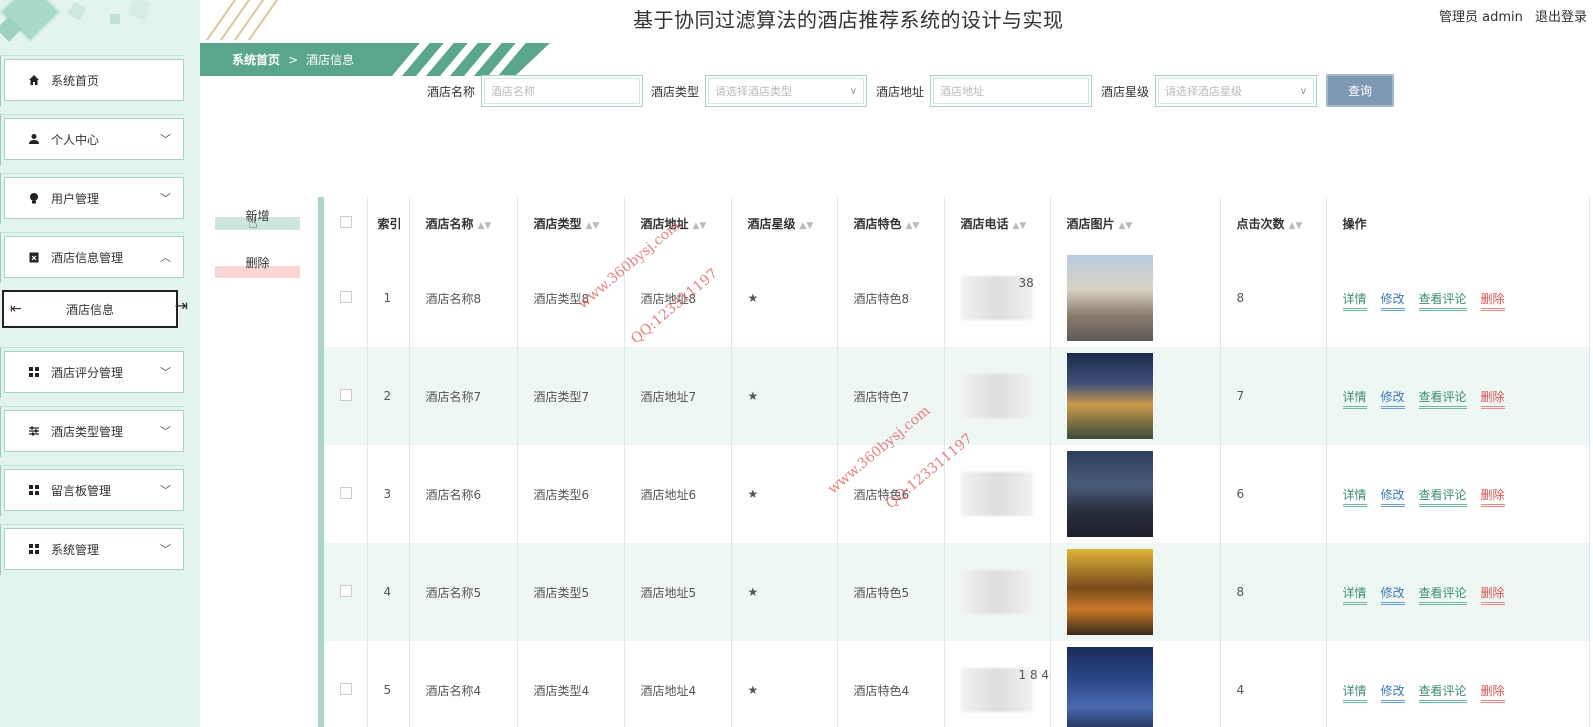 Image resolution: width=1593 pixels, height=727 pixels. Describe the element at coordinates (253, 222) in the screenshot. I see `hand-cursor-icon: ☝` at that location.